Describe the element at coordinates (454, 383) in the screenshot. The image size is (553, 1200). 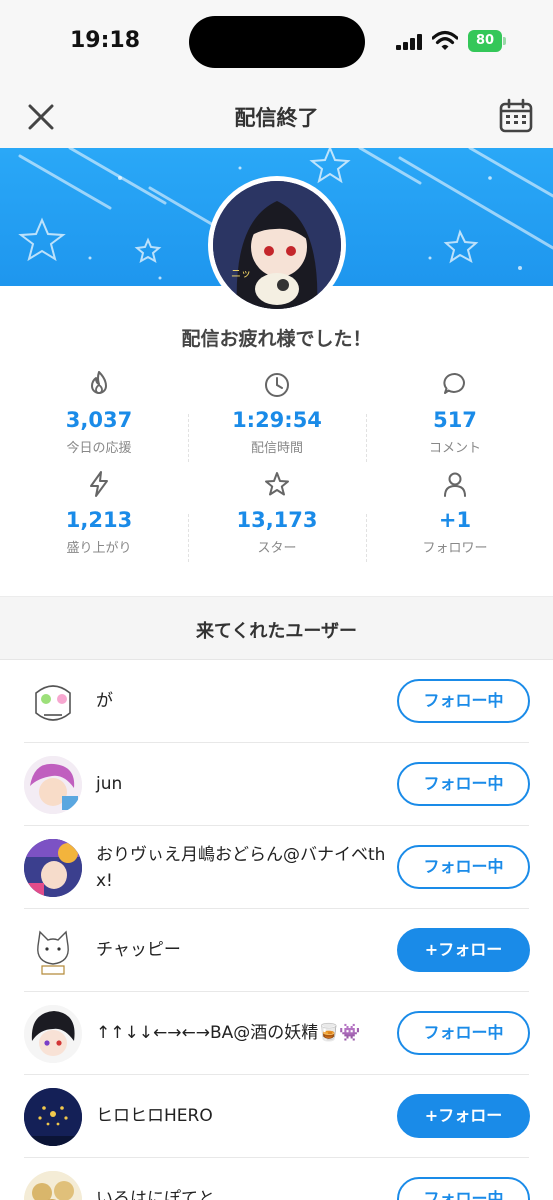
I see `comment-icon` at that location.